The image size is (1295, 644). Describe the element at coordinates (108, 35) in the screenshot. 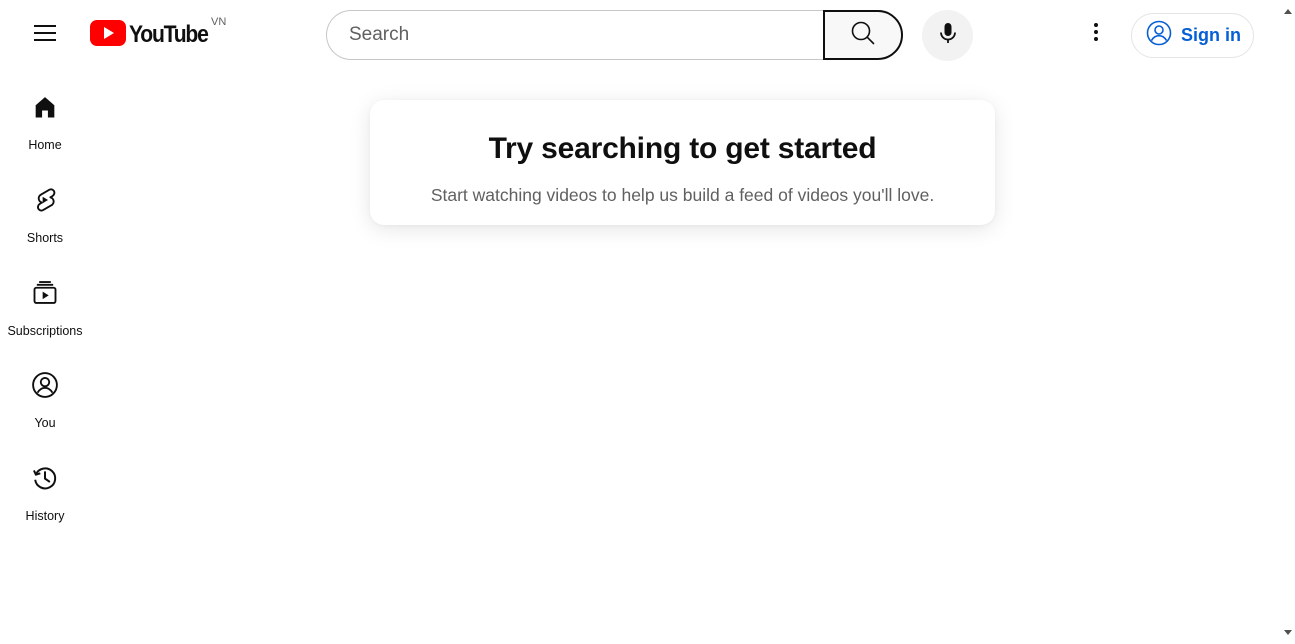

I see `youtube-play-icon` at that location.